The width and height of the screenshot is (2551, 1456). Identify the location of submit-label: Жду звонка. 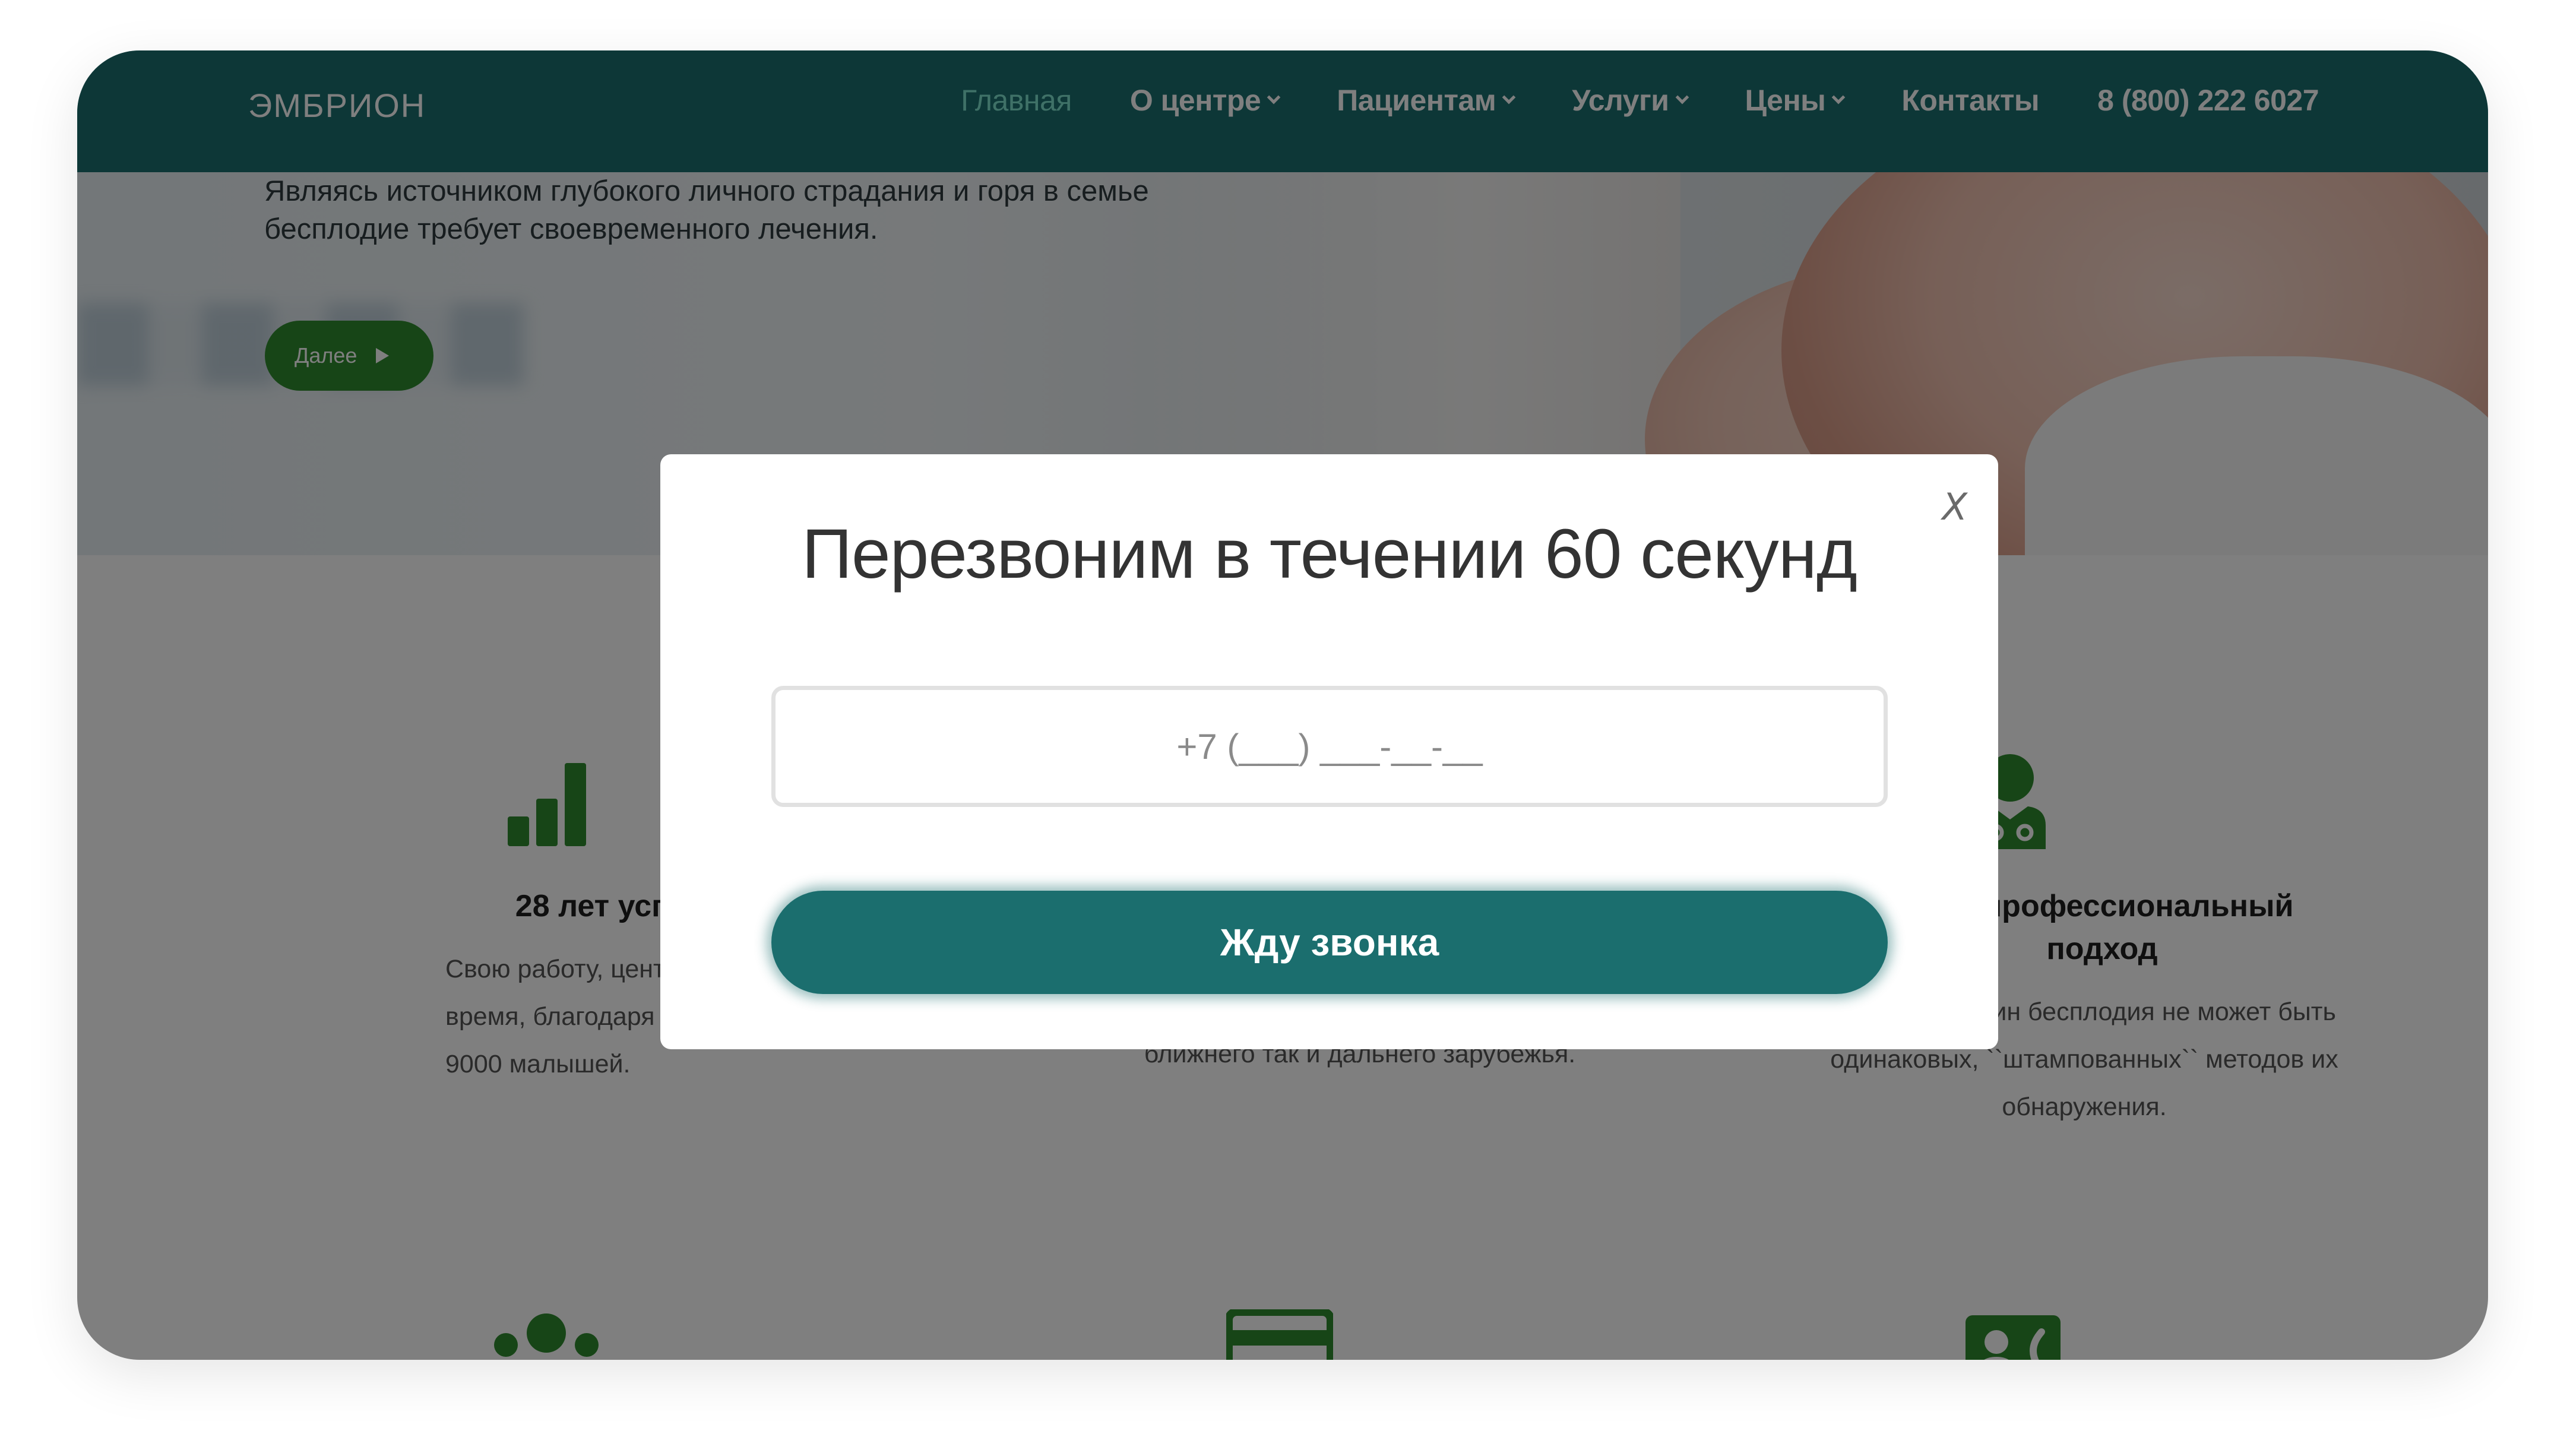
(1329, 943).